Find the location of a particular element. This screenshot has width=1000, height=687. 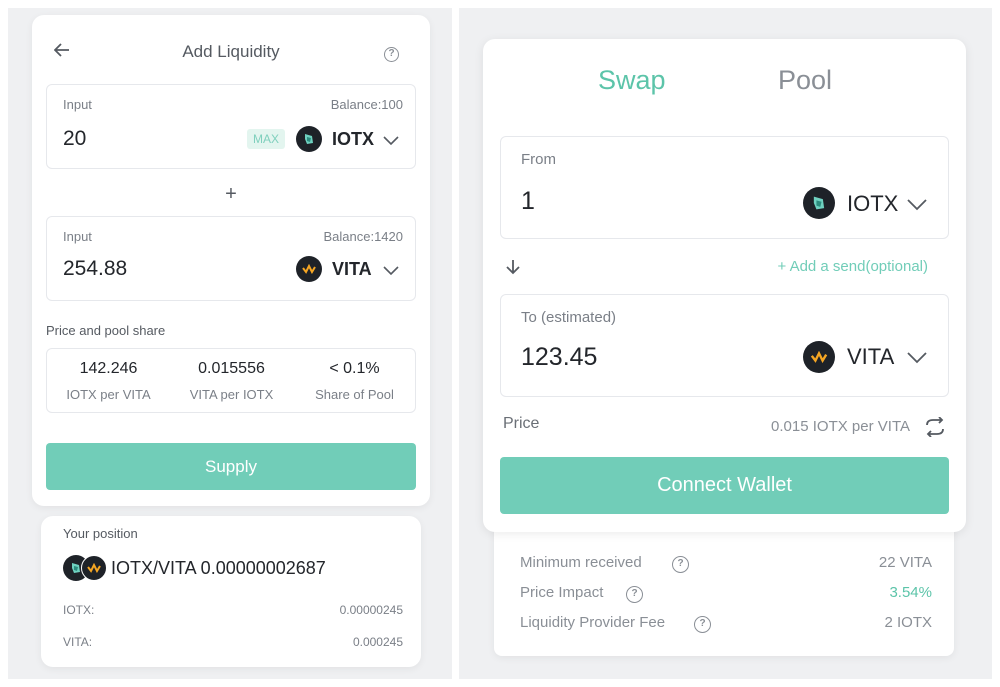

pair-balance: IOTX/VITA 0.00000002687 is located at coordinates (218, 568).